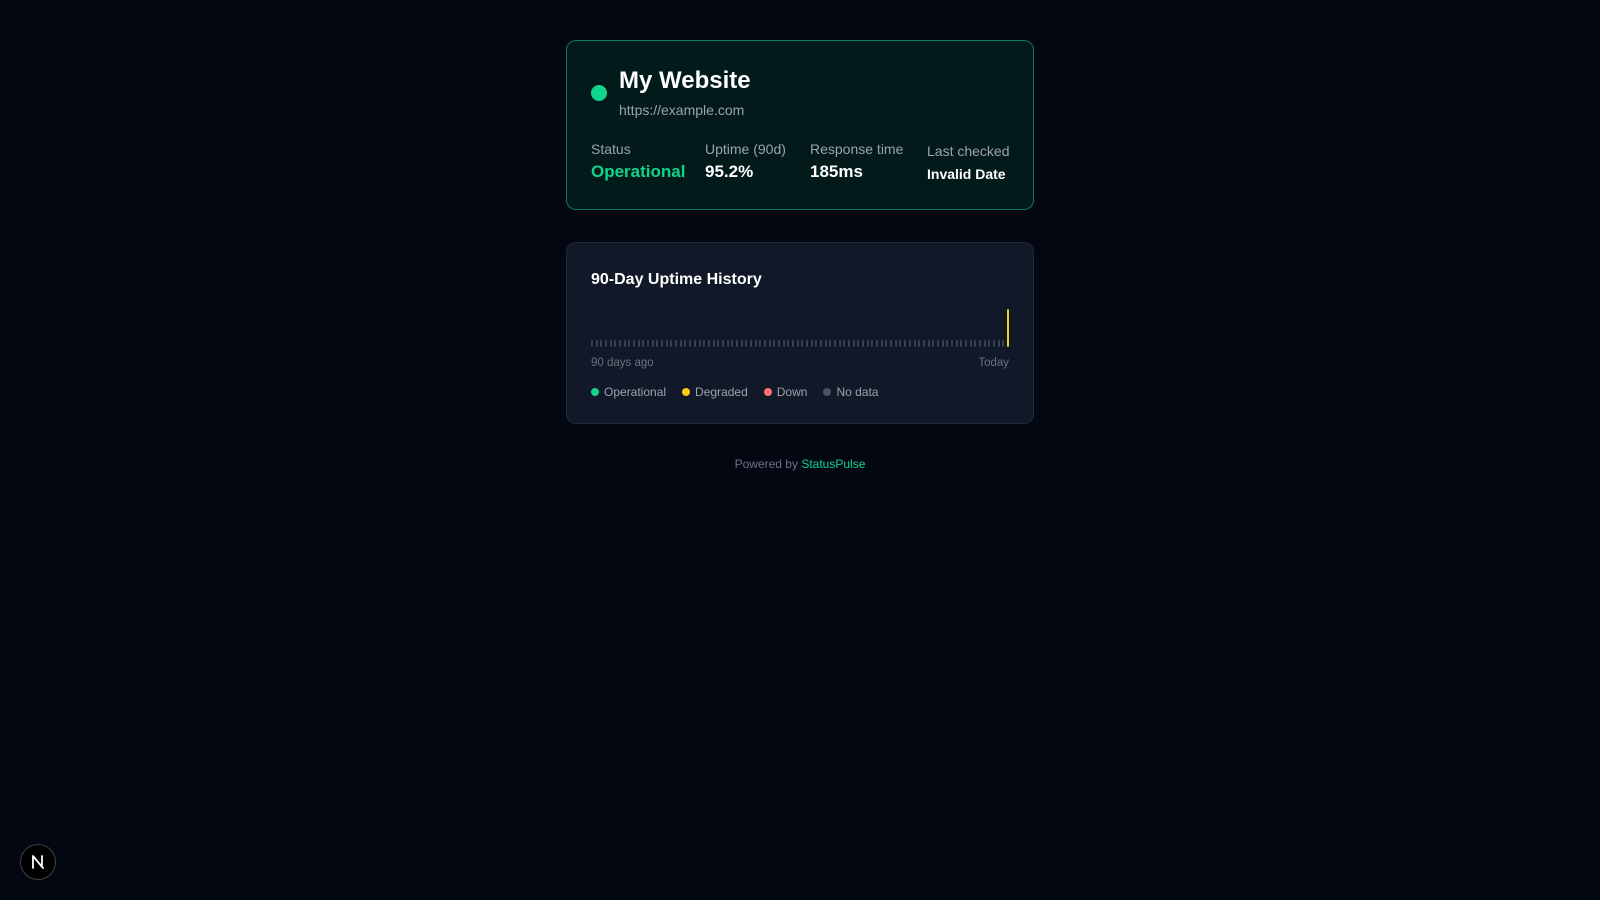 The image size is (1600, 900). What do you see at coordinates (595, 392) in the screenshot?
I see `legend-dot-operational` at bounding box center [595, 392].